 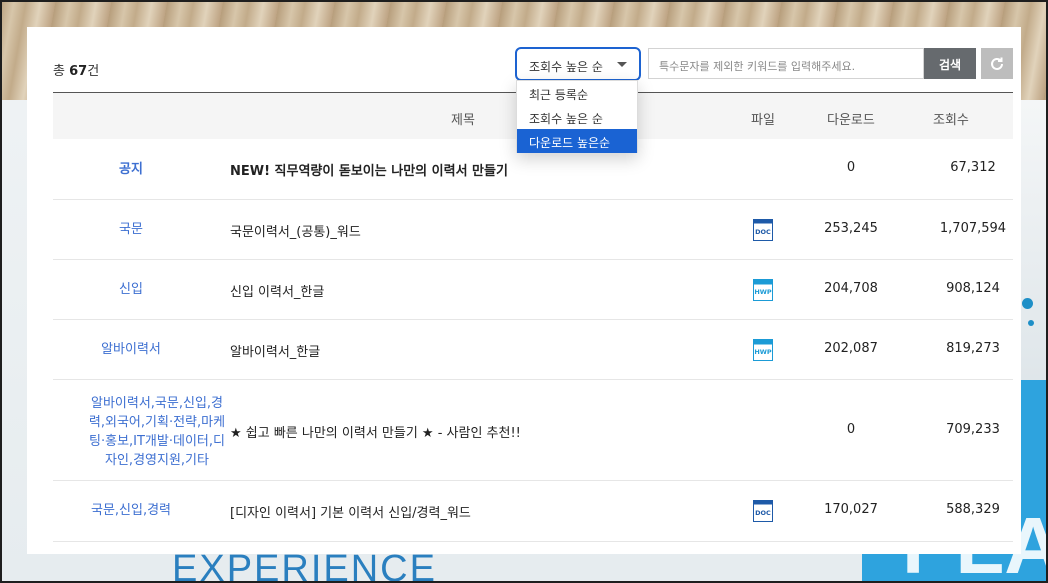 I want to click on row-title: ★ 쉽고 빠른 나만의 이력서 만들기 ★ - 사람인 추천!!, so click(x=375, y=431).